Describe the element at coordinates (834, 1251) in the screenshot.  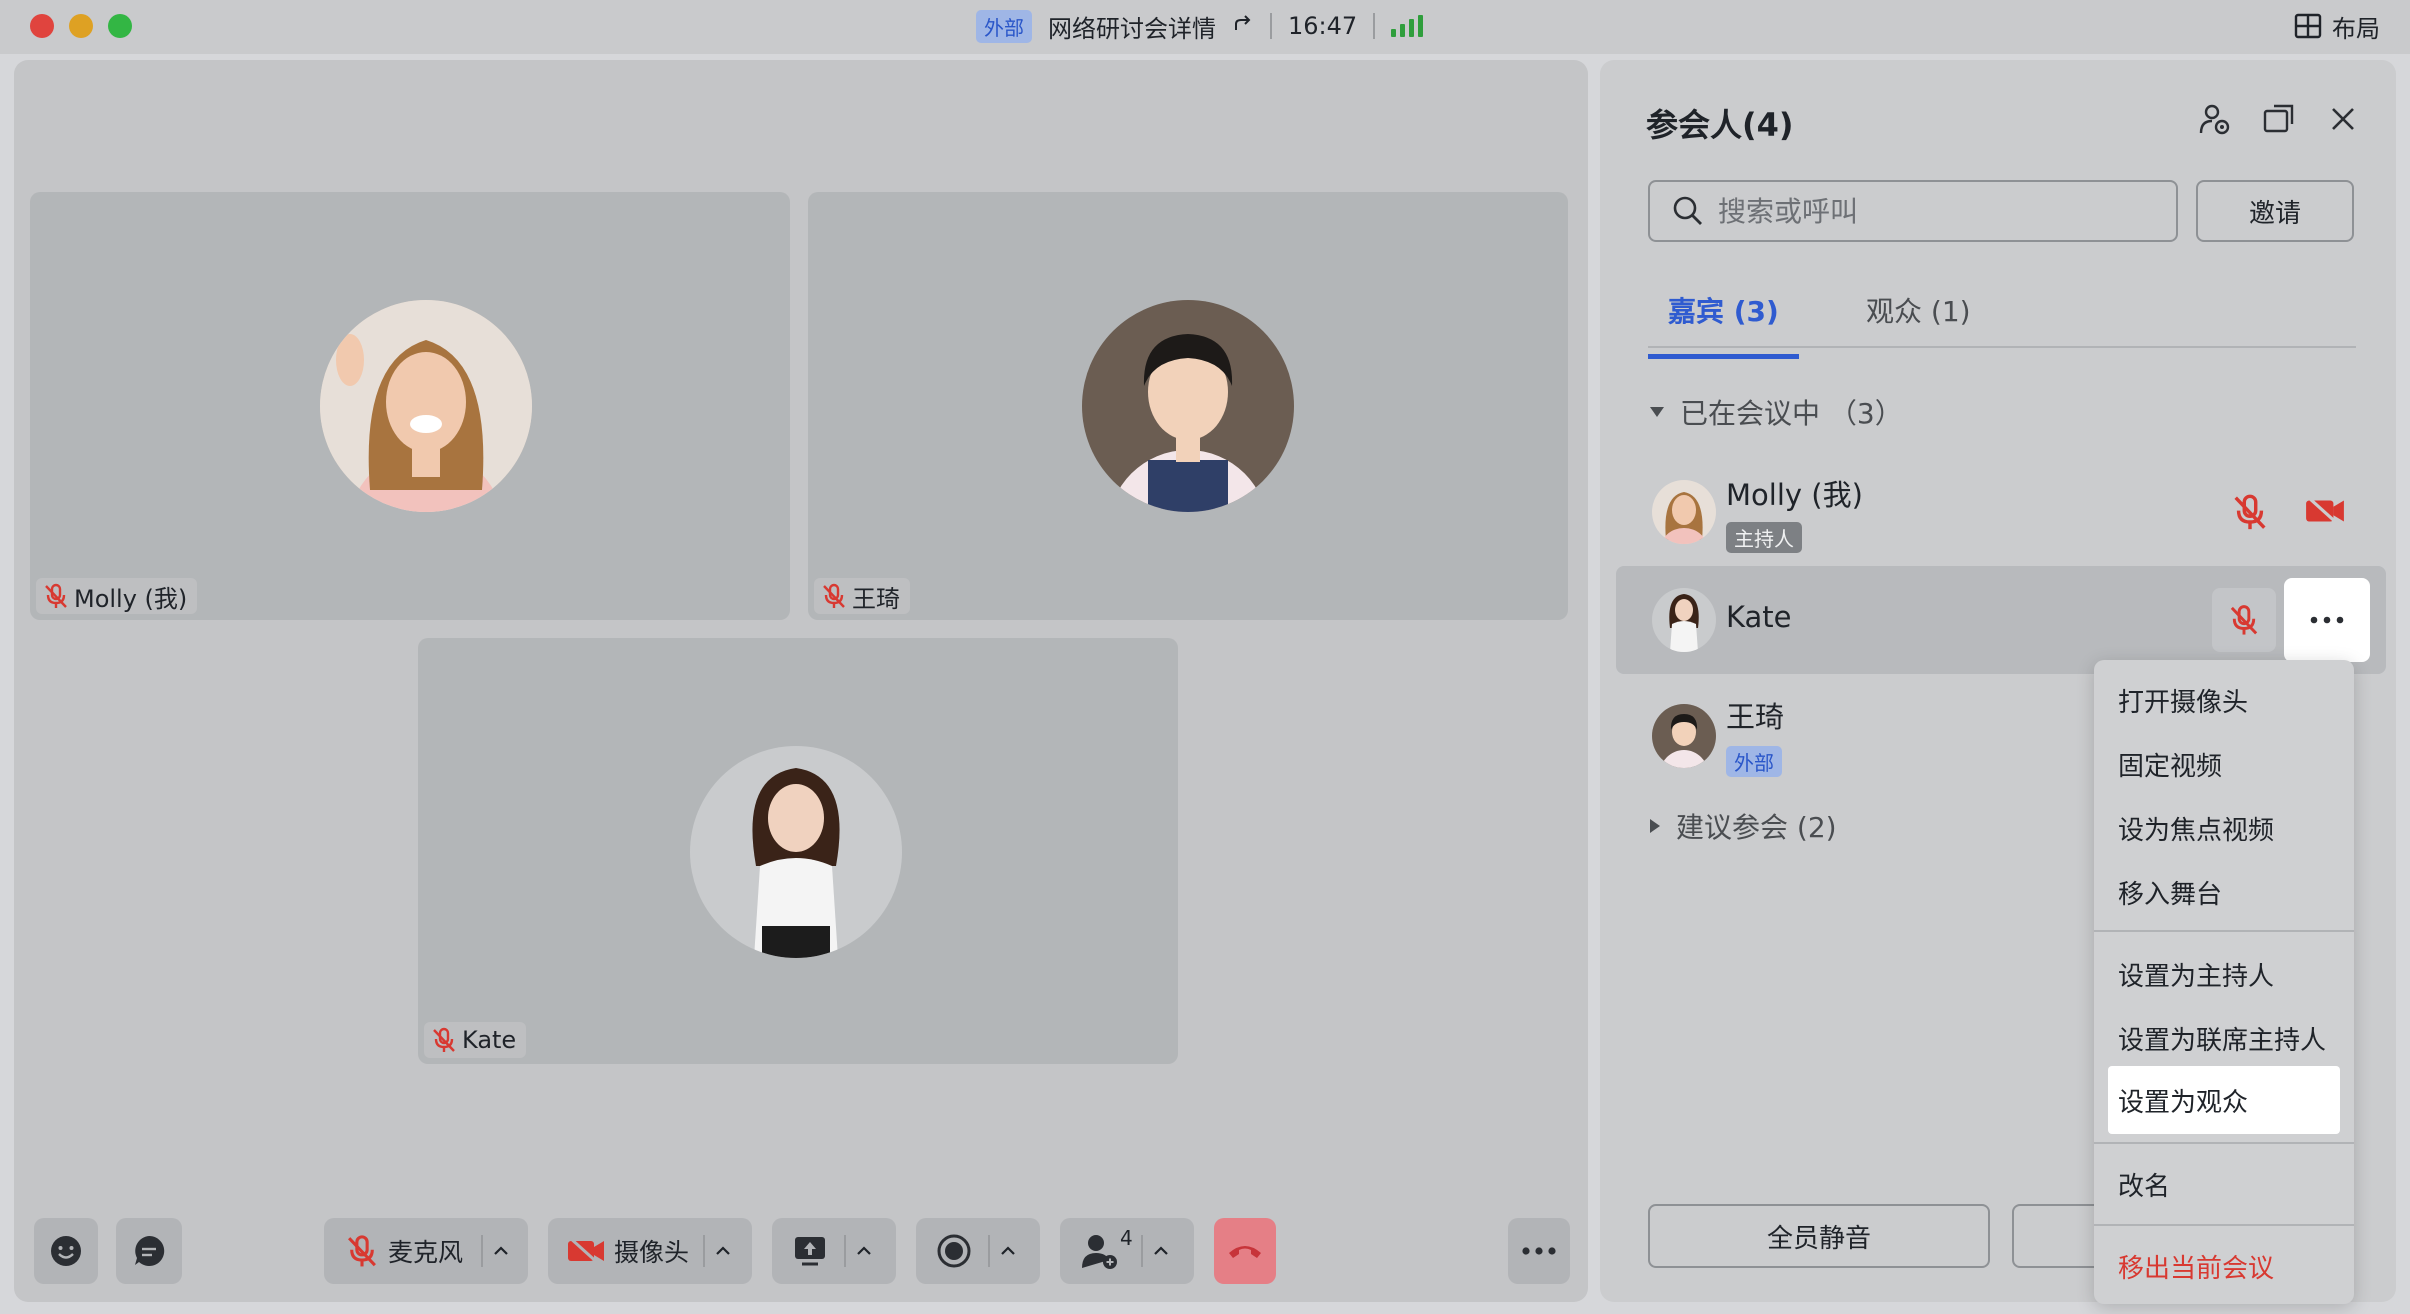
I see `share-screen-control` at that location.